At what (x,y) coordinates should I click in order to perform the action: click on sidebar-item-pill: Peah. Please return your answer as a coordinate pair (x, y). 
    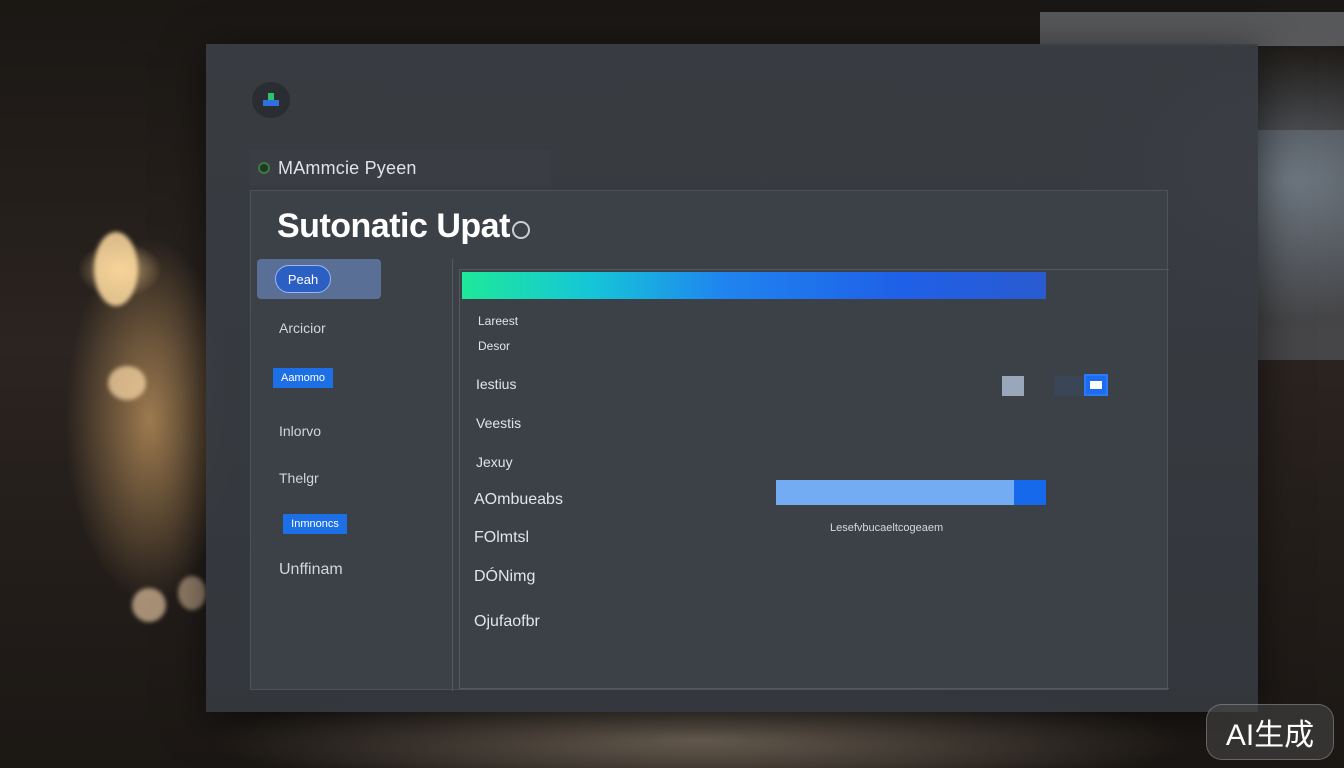
    Looking at the image, I should click on (303, 279).